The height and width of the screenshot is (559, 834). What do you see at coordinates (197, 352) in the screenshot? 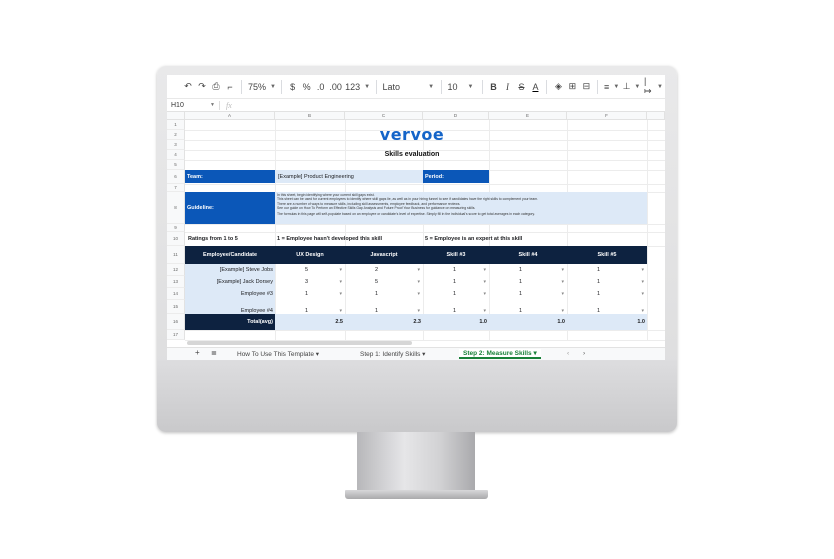
I see `plus-icon: +` at bounding box center [197, 352].